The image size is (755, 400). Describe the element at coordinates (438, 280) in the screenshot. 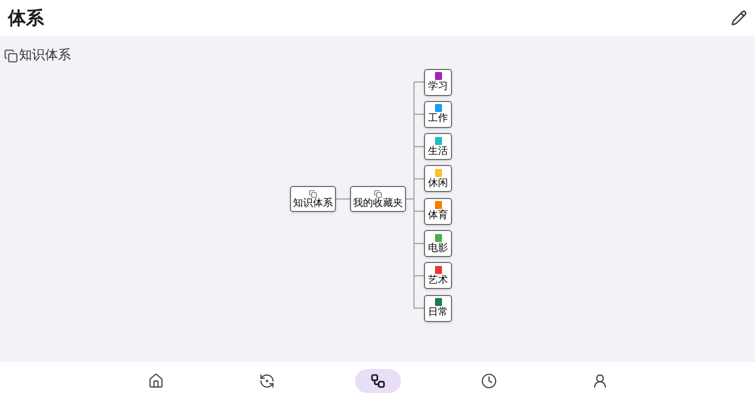

I see `node-label: 艺术` at that location.